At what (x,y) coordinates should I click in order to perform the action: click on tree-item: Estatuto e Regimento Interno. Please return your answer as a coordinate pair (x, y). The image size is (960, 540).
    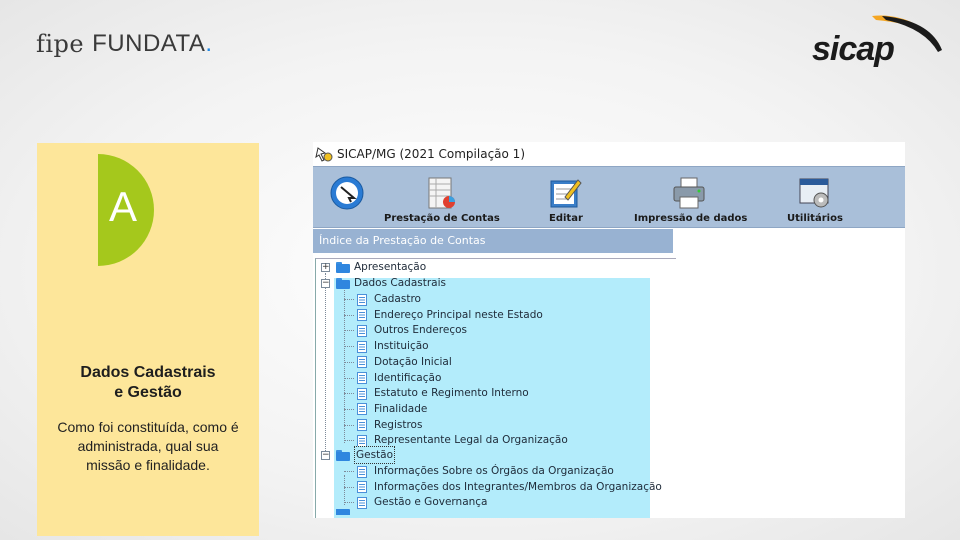
    Looking at the image, I should click on (442, 393).